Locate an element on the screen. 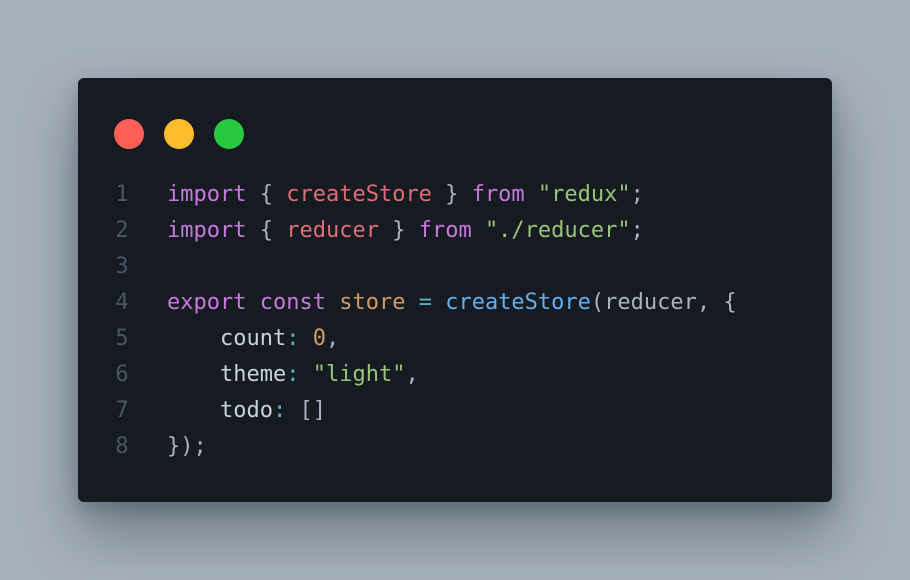 This screenshot has width=910, height=580. code-line: 2 import { reducer } from "./reducer"; is located at coordinates (455, 231).